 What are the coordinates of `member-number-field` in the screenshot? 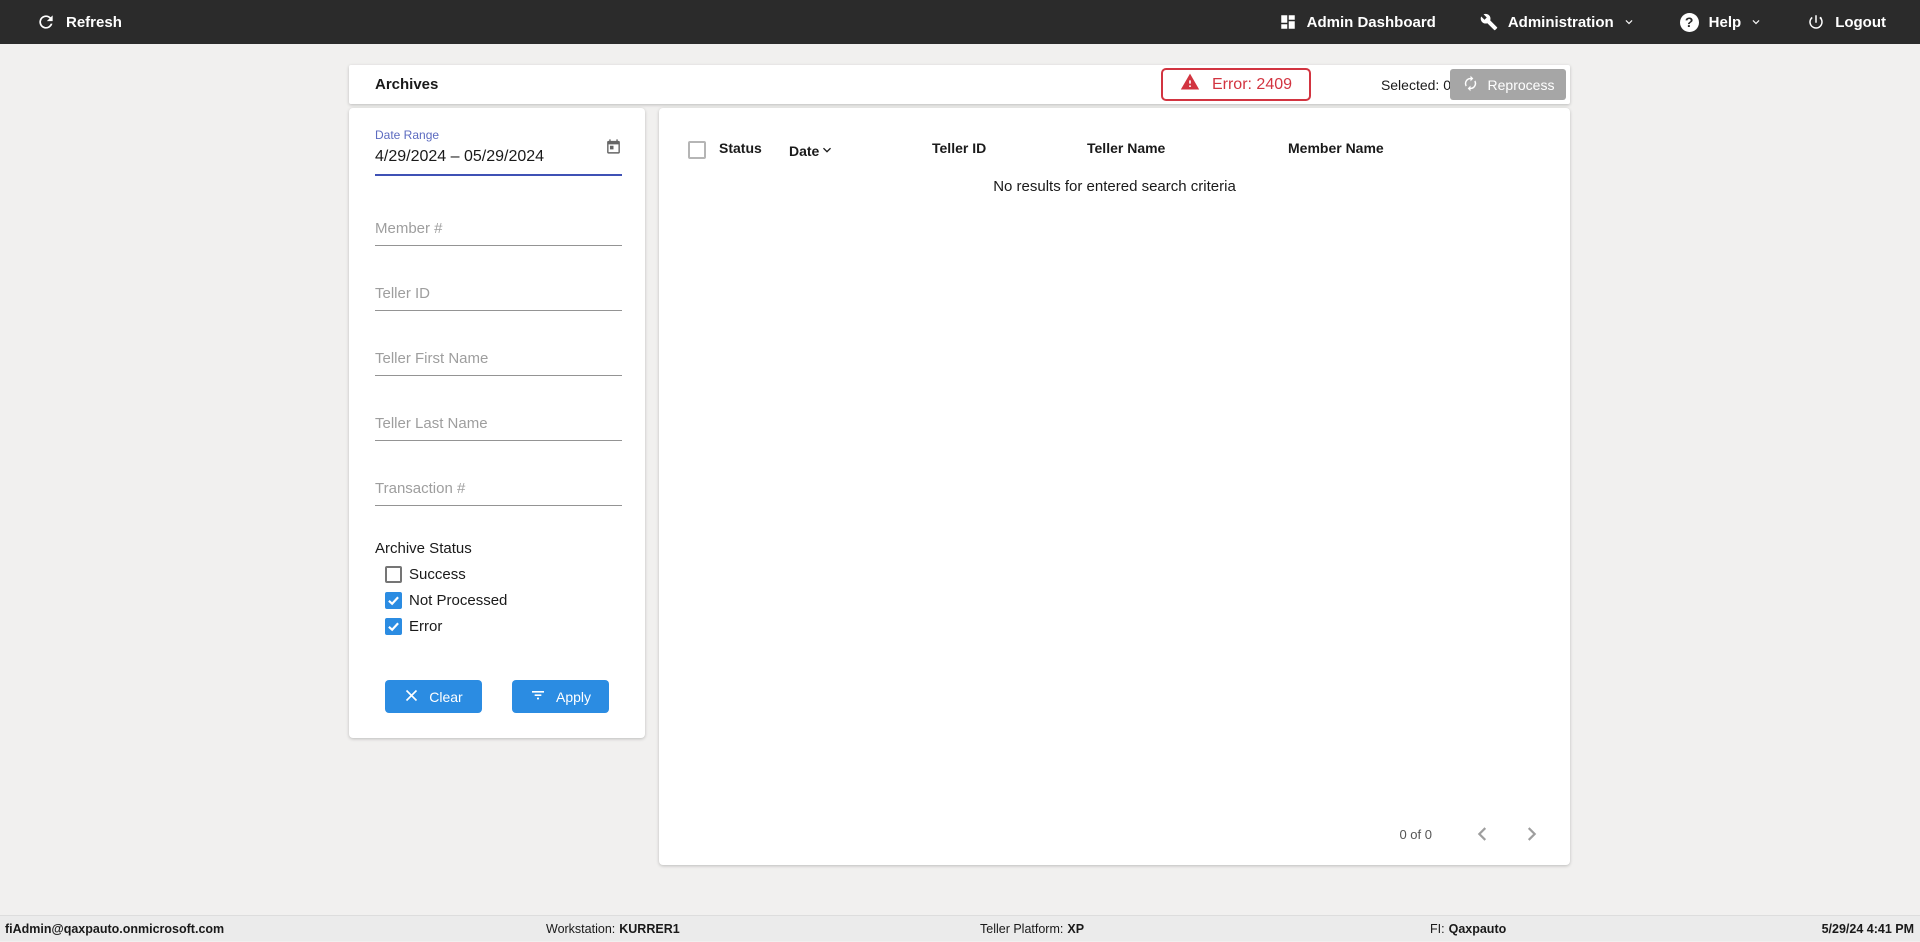 It's located at (498, 231).